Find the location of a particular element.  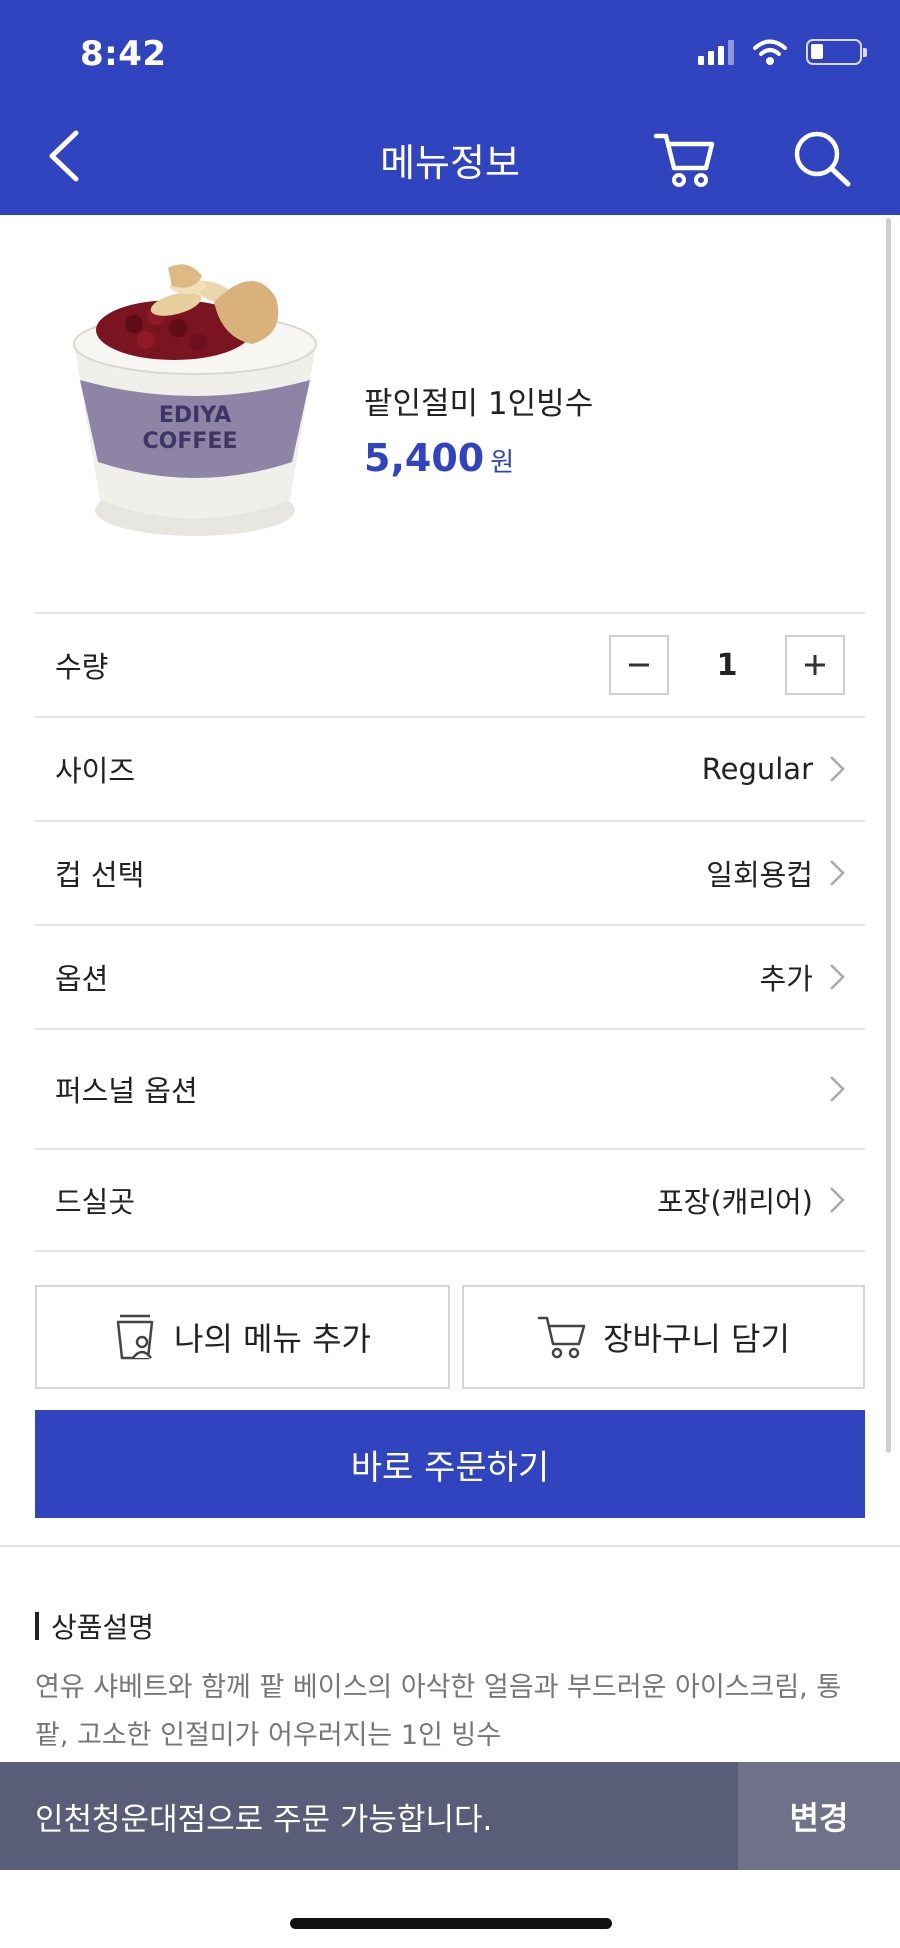

wifi-icon is located at coordinates (770, 52).